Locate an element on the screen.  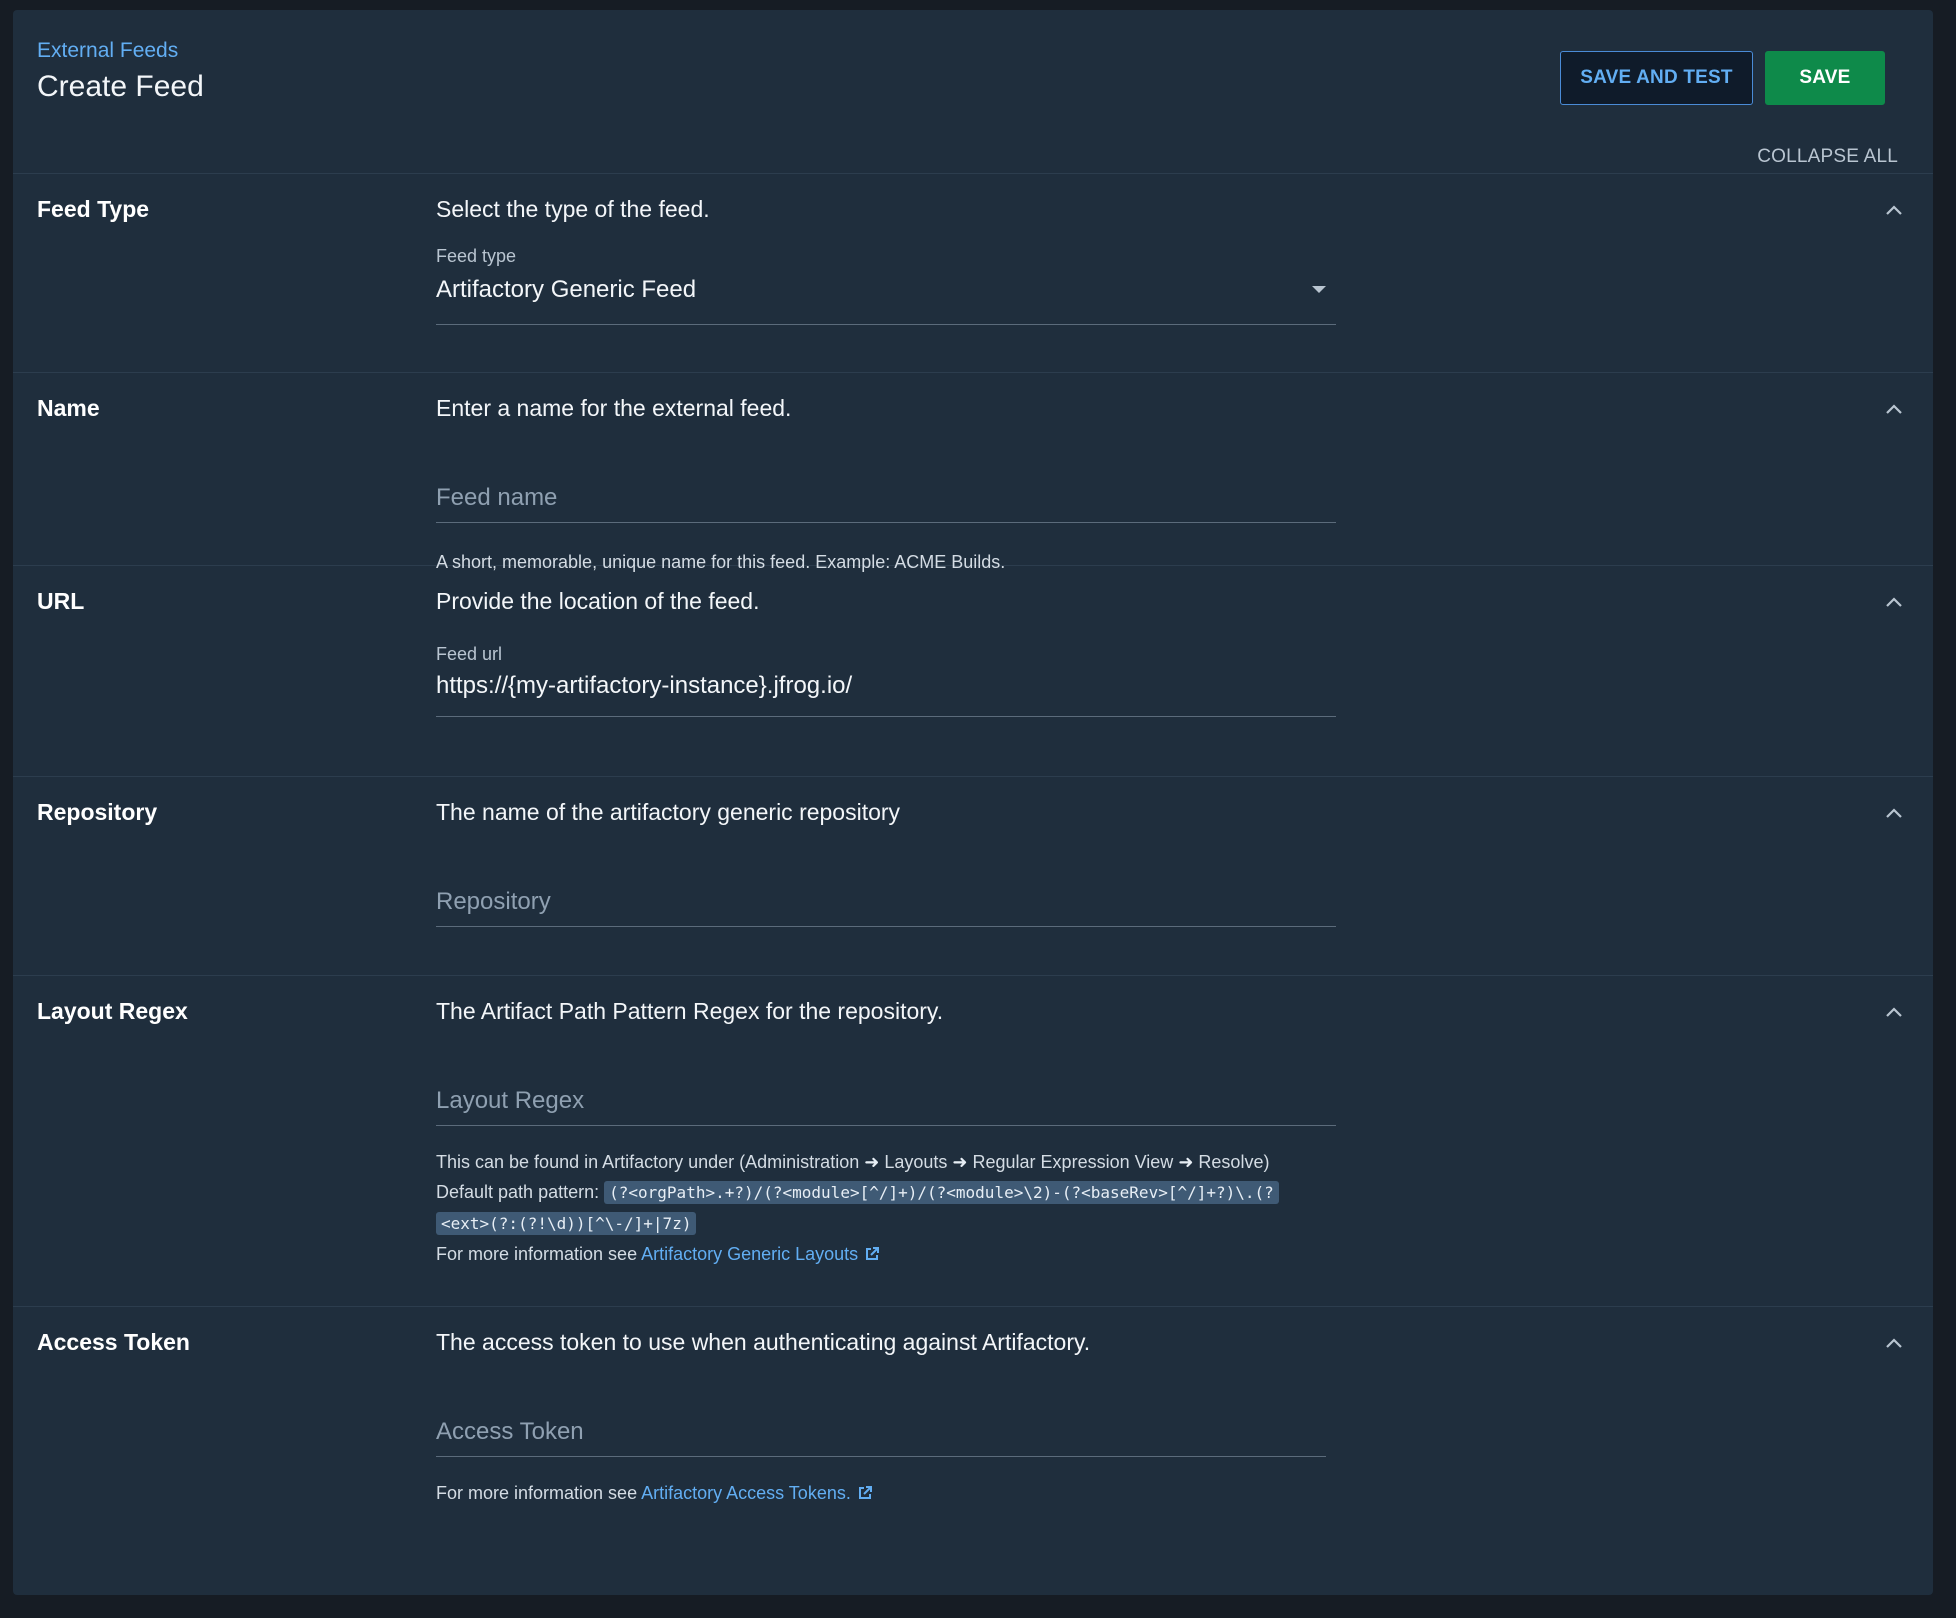
repository-field is located at coordinates (886, 906).